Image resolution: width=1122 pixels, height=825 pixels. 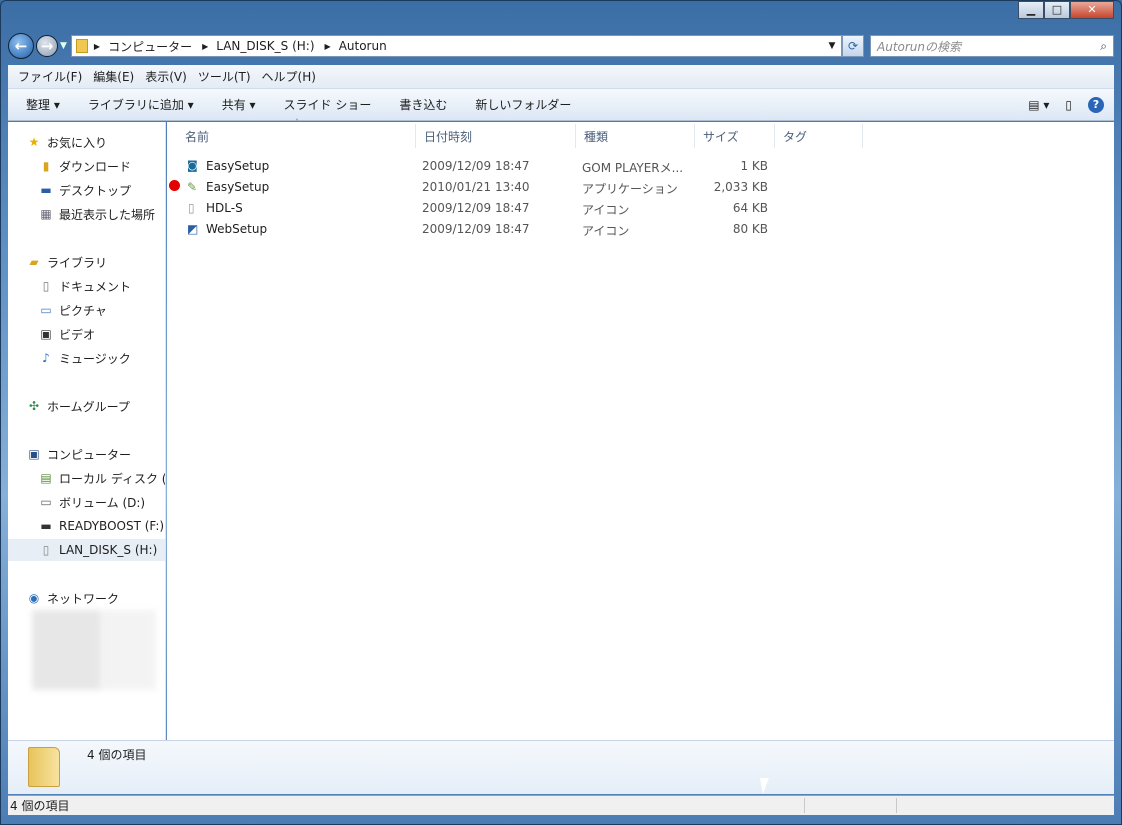 What do you see at coordinates (112, 526) in the screenshot?
I see `nav-label: READYBOOST (F:)` at bounding box center [112, 526].